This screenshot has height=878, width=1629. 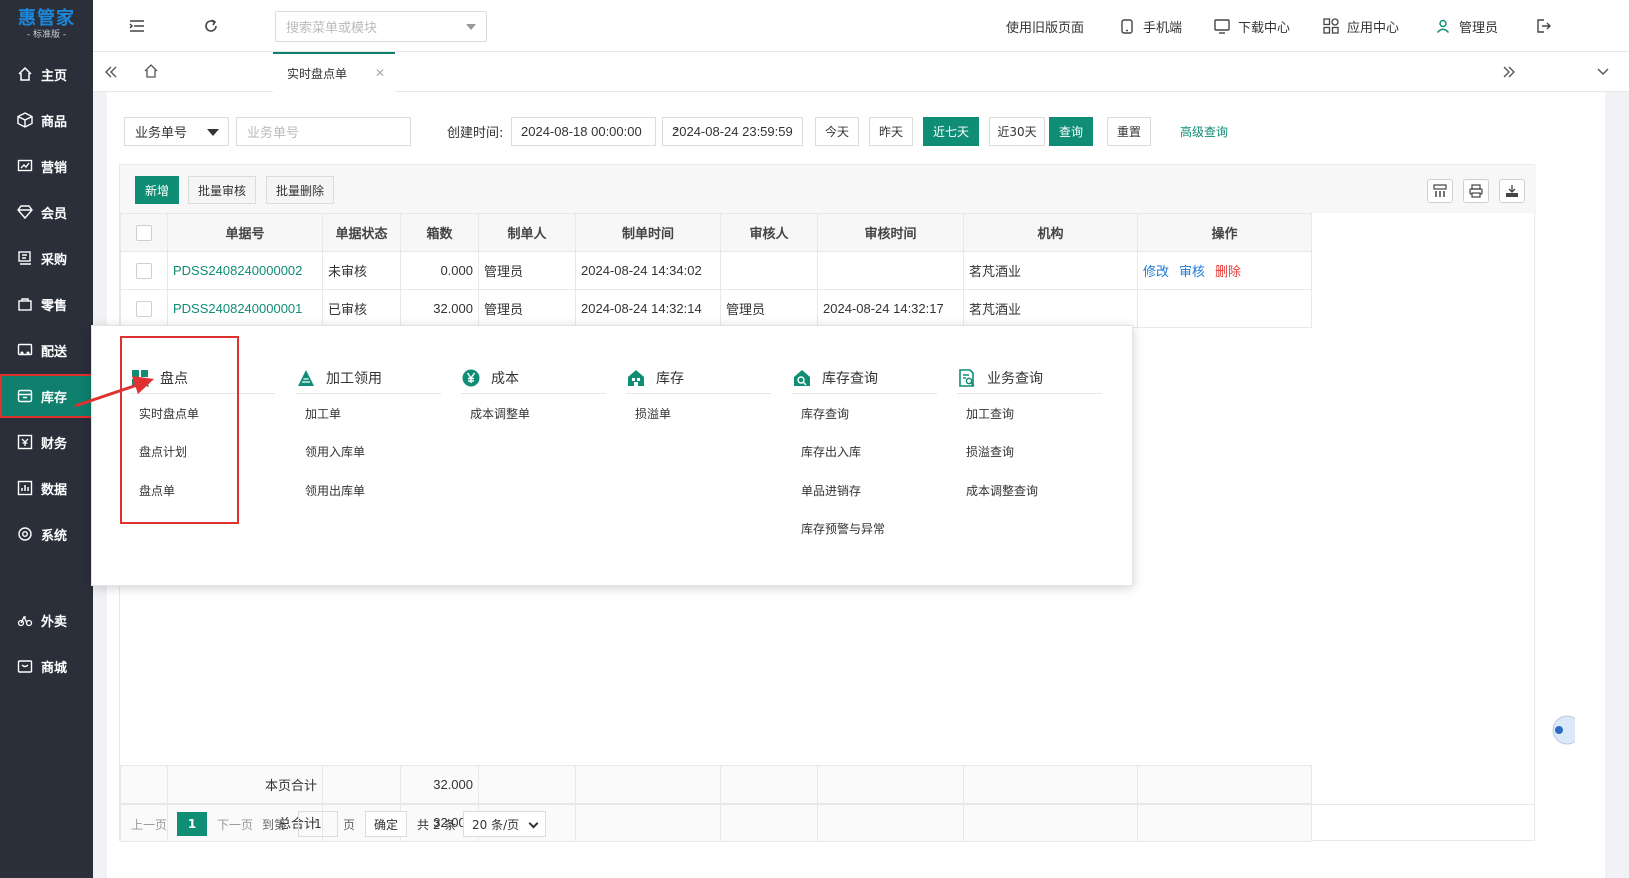 What do you see at coordinates (527, 232) in the screenshot?
I see `header-creator: 制单人` at bounding box center [527, 232].